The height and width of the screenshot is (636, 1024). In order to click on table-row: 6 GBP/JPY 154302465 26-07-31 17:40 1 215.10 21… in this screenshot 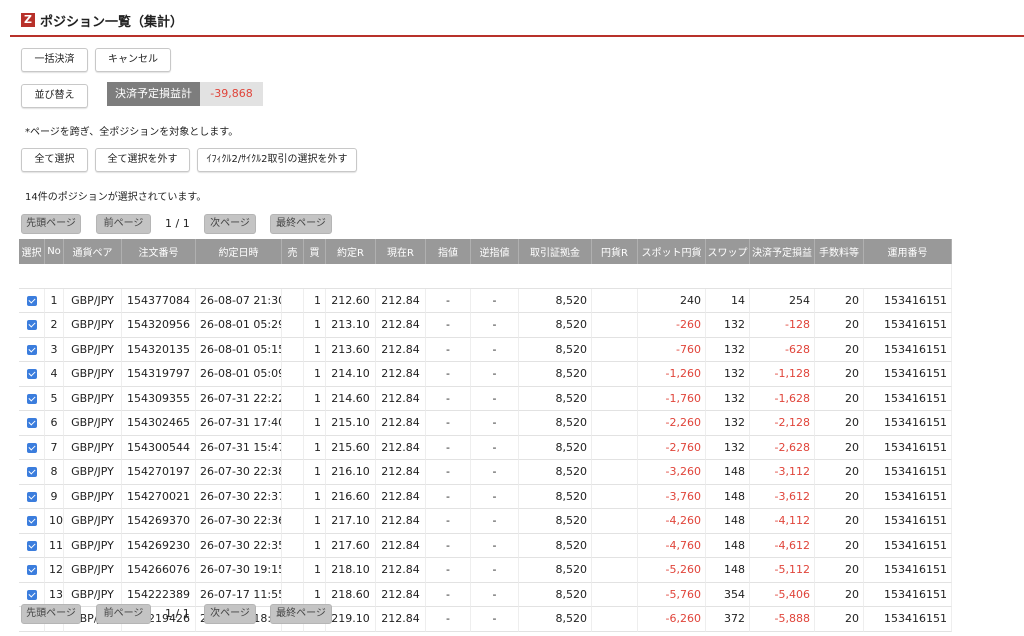, I will do `click(485, 423)`.